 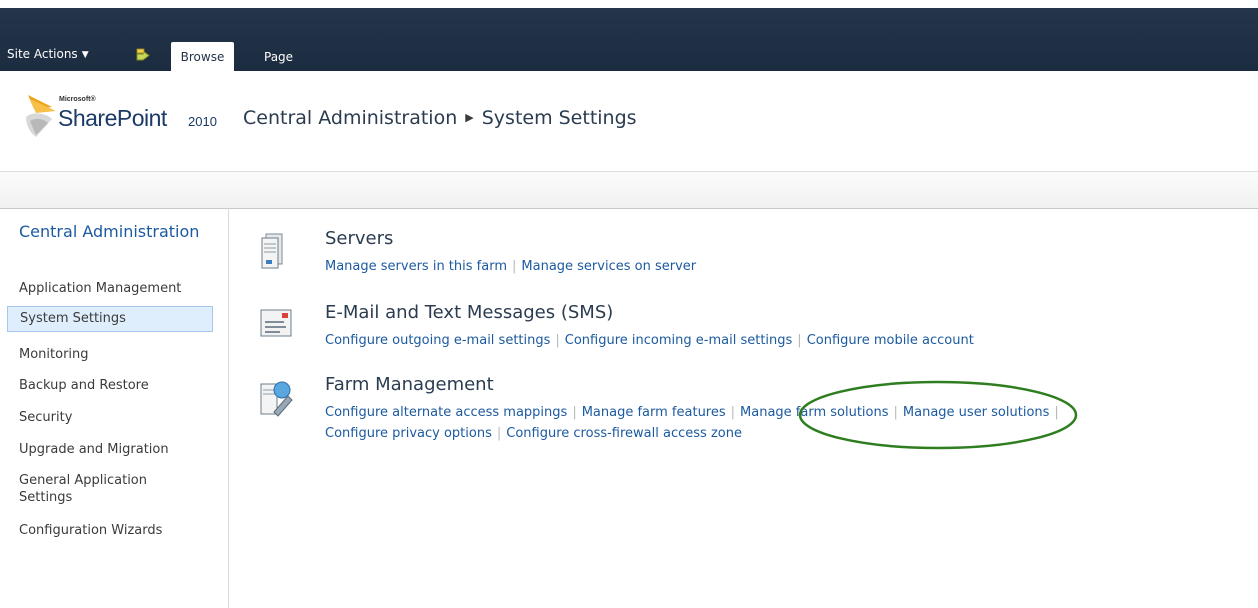 I want to click on site-actions-label: Site Actions, so click(x=42, y=54).